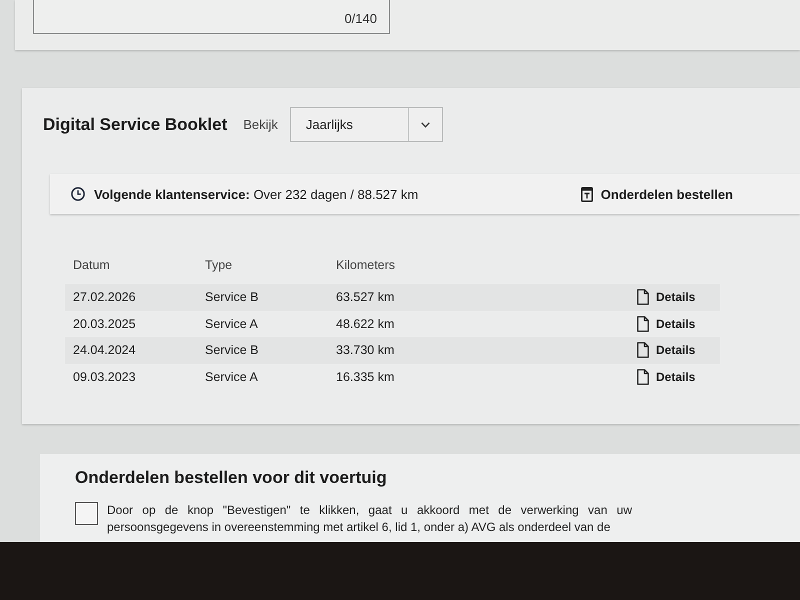 The width and height of the screenshot is (800, 600). What do you see at coordinates (211, 17) in the screenshot?
I see `text-area-field: 0/140` at bounding box center [211, 17].